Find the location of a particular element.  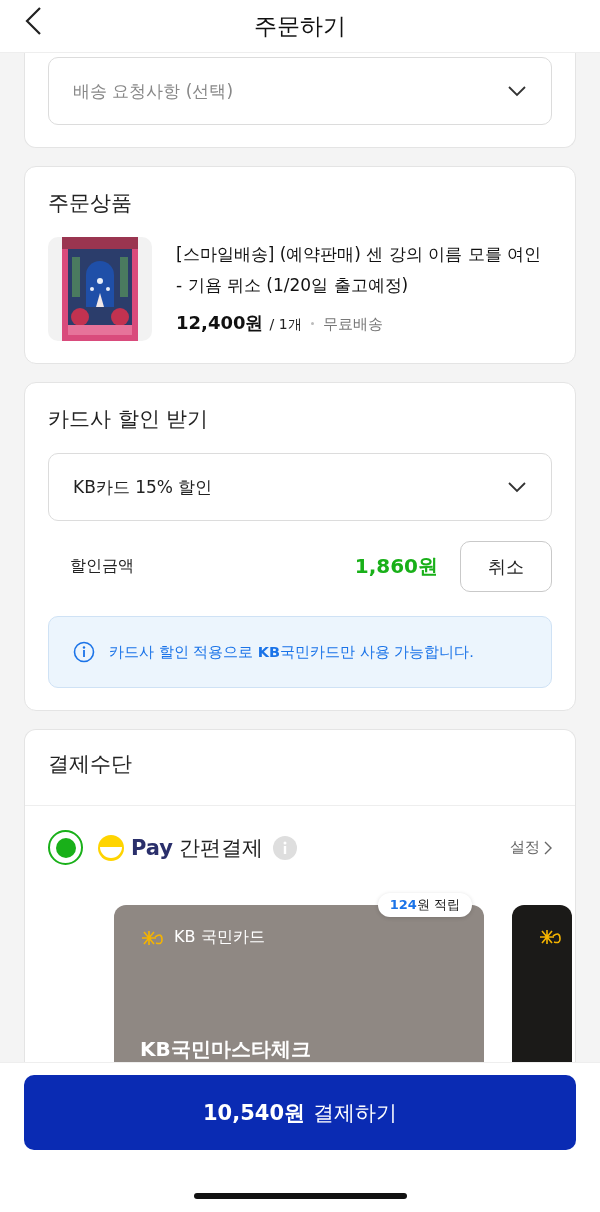

checkout-button: 10,540원 결제하기 is located at coordinates (300, 1112).